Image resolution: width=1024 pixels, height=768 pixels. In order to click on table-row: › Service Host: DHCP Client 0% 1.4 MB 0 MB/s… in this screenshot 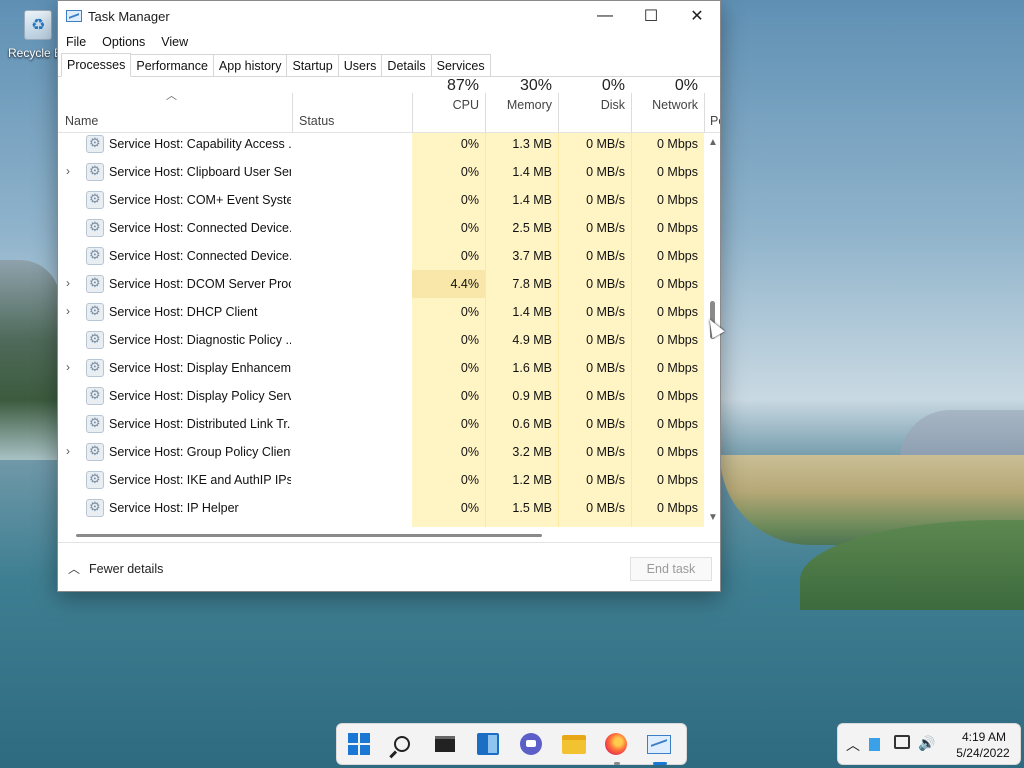, I will do `click(382, 312)`.